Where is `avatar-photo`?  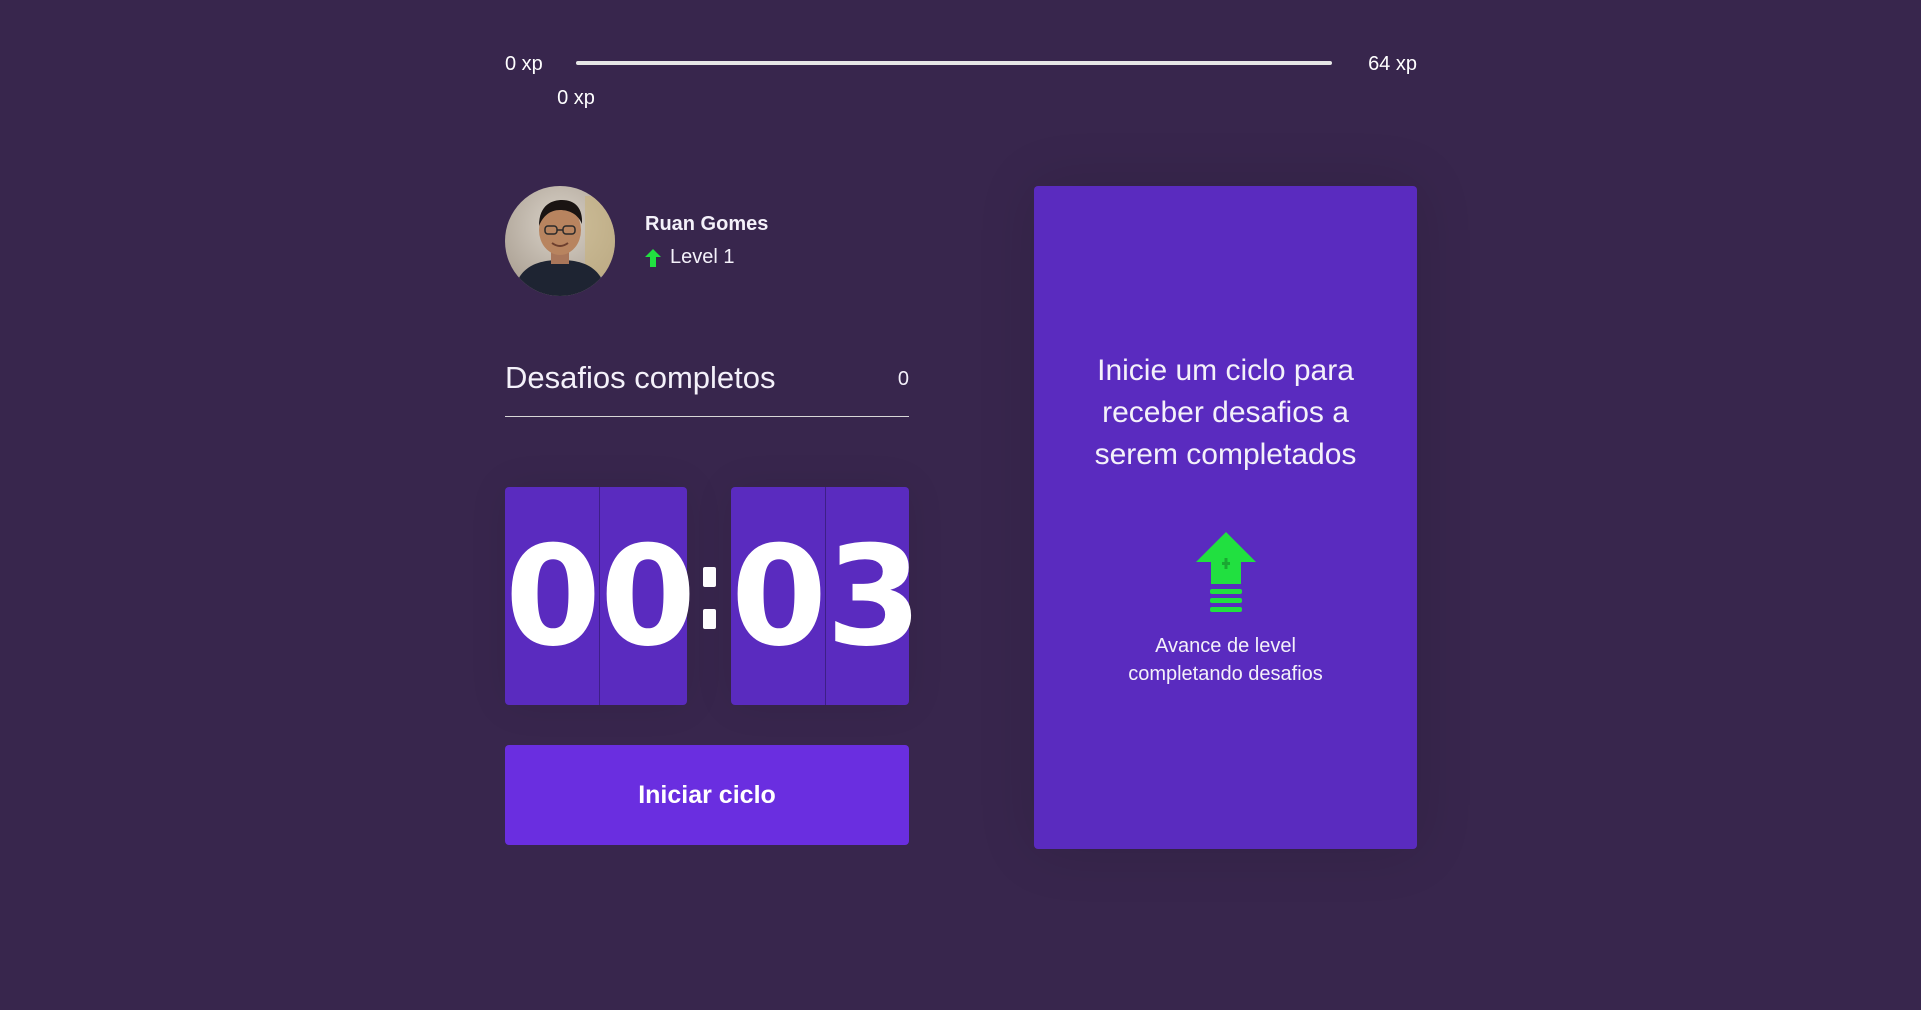
avatar-photo is located at coordinates (560, 241).